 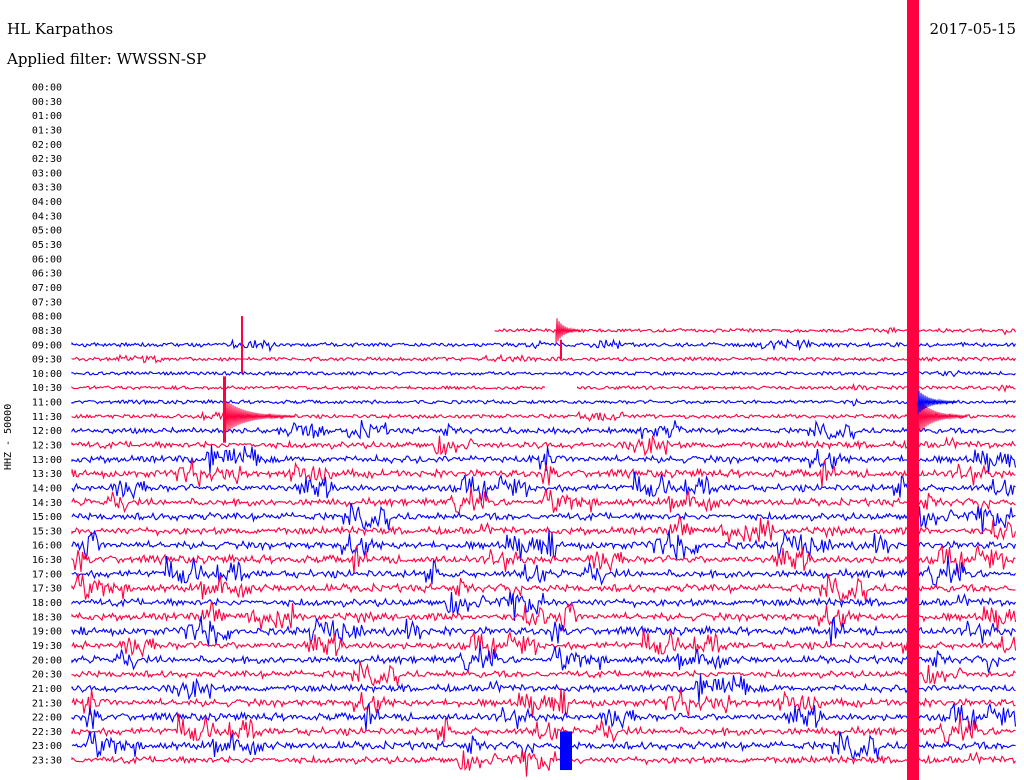 What do you see at coordinates (47, 259) in the screenshot?
I see `time-tick-label: 06:00` at bounding box center [47, 259].